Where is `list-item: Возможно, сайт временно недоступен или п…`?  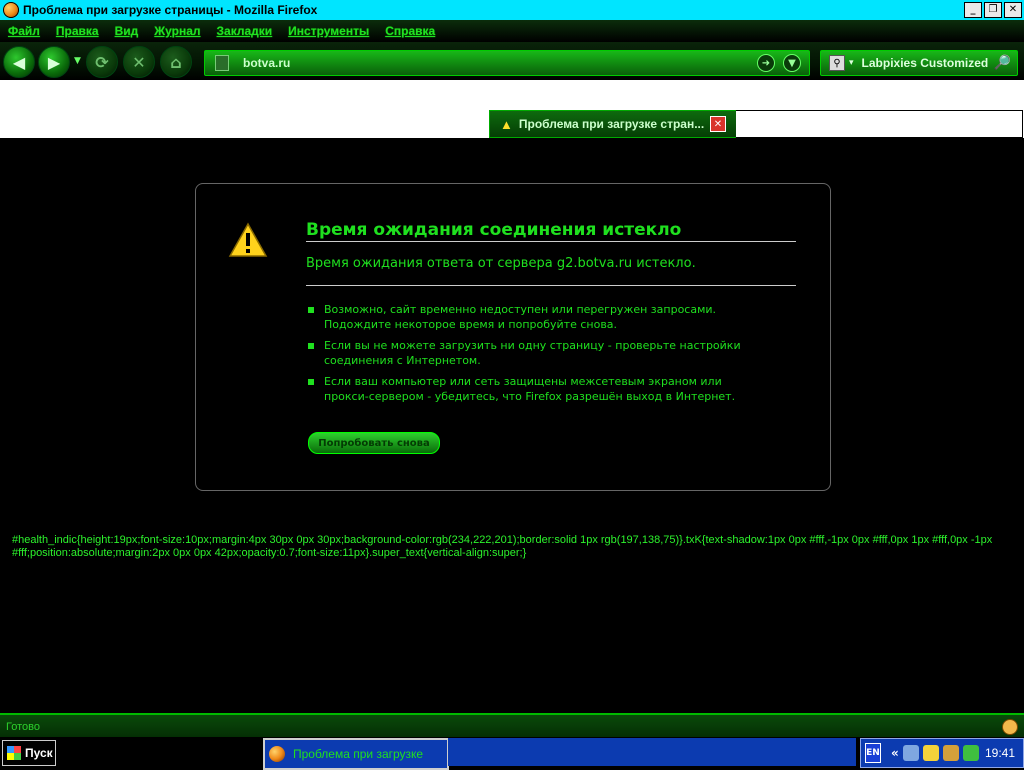
list-item: Возможно, сайт временно недоступен или п… is located at coordinates (526, 317).